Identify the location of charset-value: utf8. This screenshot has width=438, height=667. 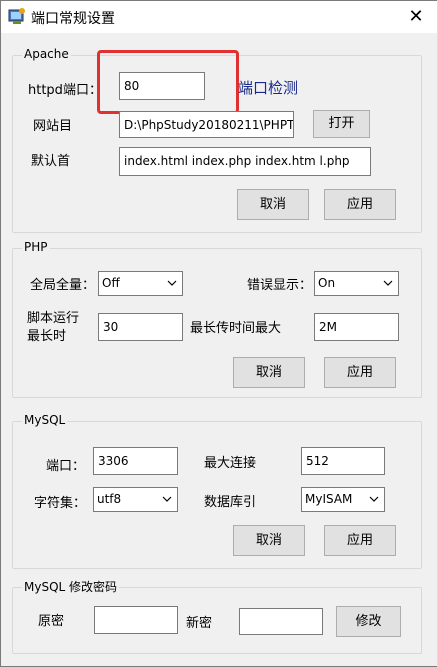
(109, 499).